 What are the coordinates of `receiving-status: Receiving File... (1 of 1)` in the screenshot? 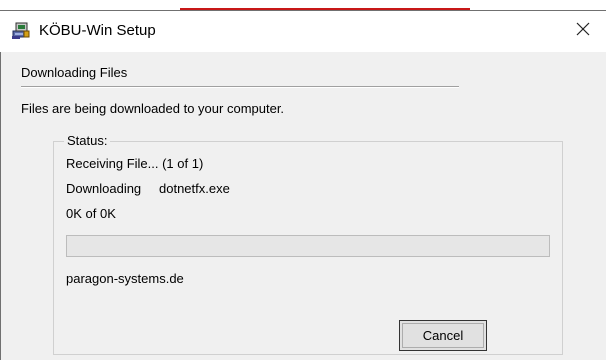 It's located at (135, 163).